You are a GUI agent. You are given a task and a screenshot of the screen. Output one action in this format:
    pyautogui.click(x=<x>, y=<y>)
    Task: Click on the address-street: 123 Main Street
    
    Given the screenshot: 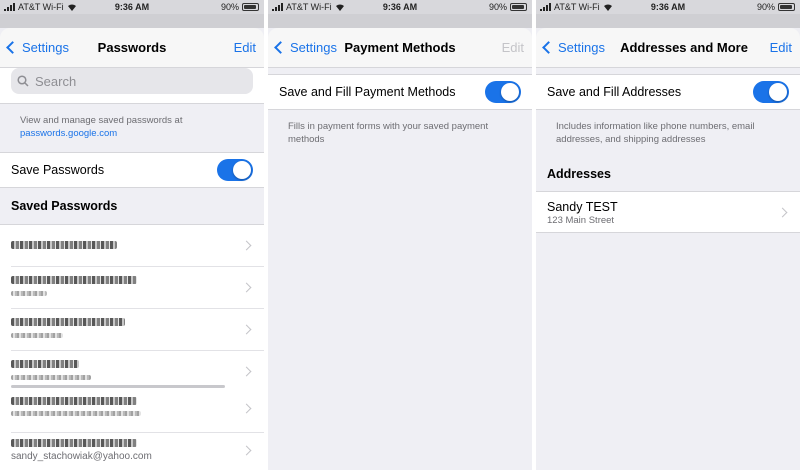 What is the action you would take?
    pyautogui.click(x=581, y=220)
    